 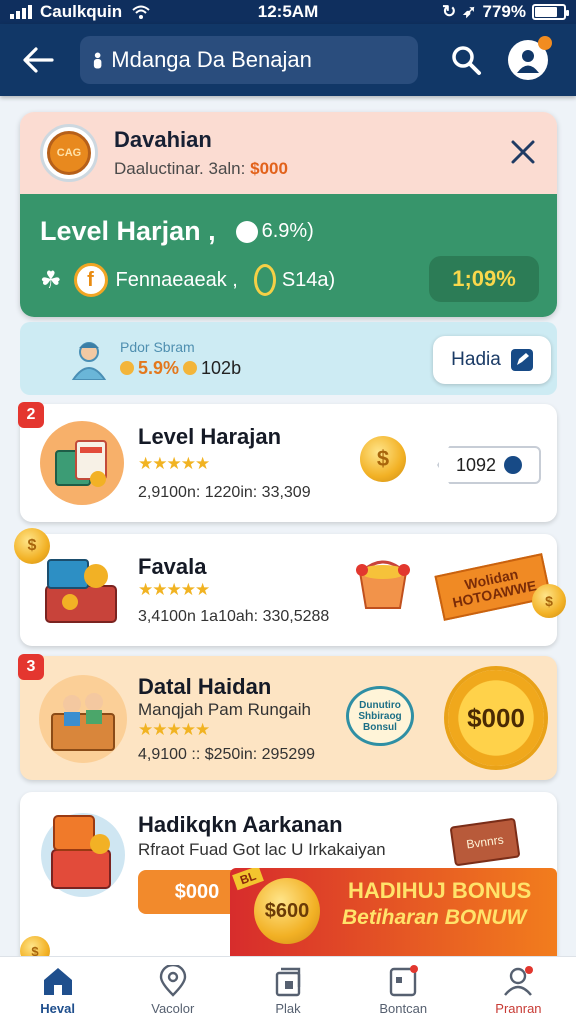 I want to click on search-box, so click(x=249, y=60).